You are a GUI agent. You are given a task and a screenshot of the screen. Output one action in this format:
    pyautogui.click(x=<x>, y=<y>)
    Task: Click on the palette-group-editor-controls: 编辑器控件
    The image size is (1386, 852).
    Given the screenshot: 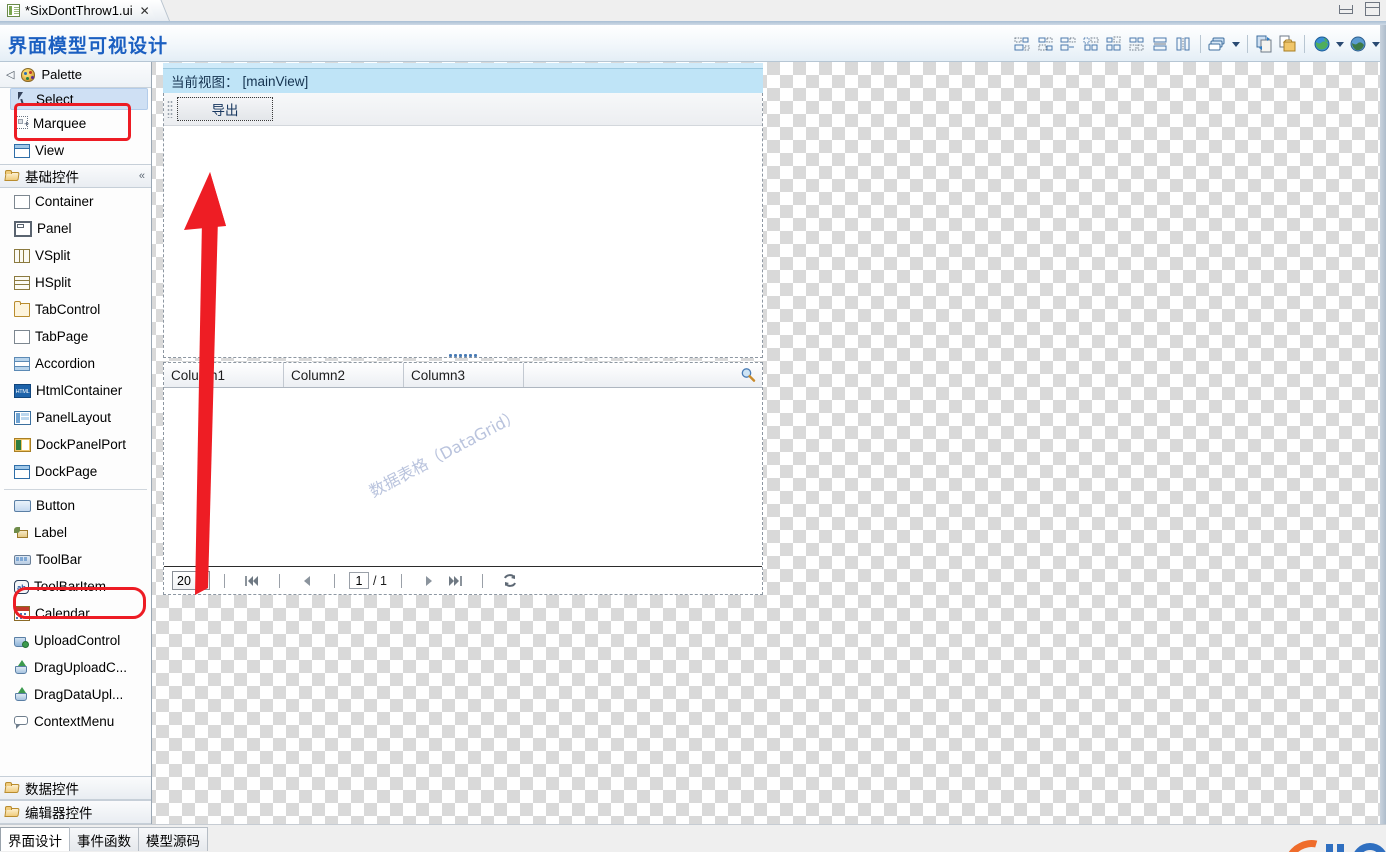 What is the action you would take?
    pyautogui.click(x=75, y=812)
    